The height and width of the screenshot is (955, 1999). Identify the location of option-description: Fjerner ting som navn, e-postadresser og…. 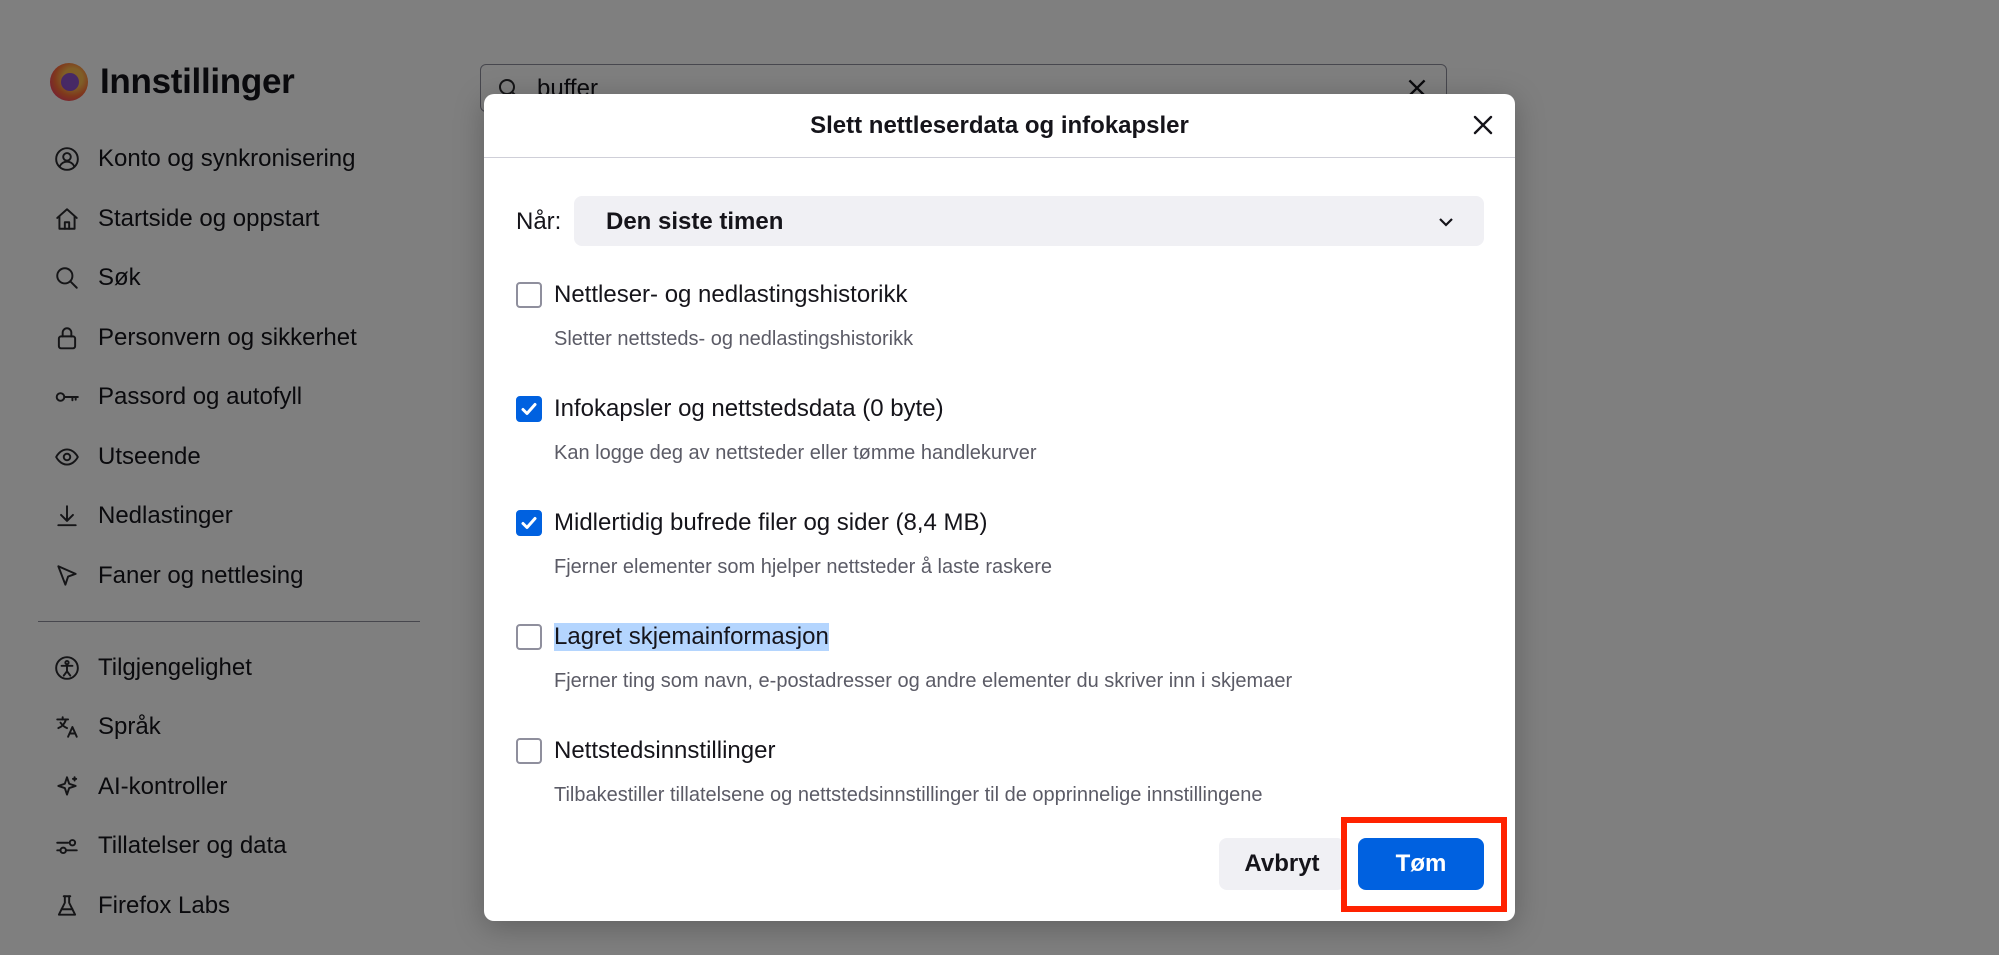
(923, 681).